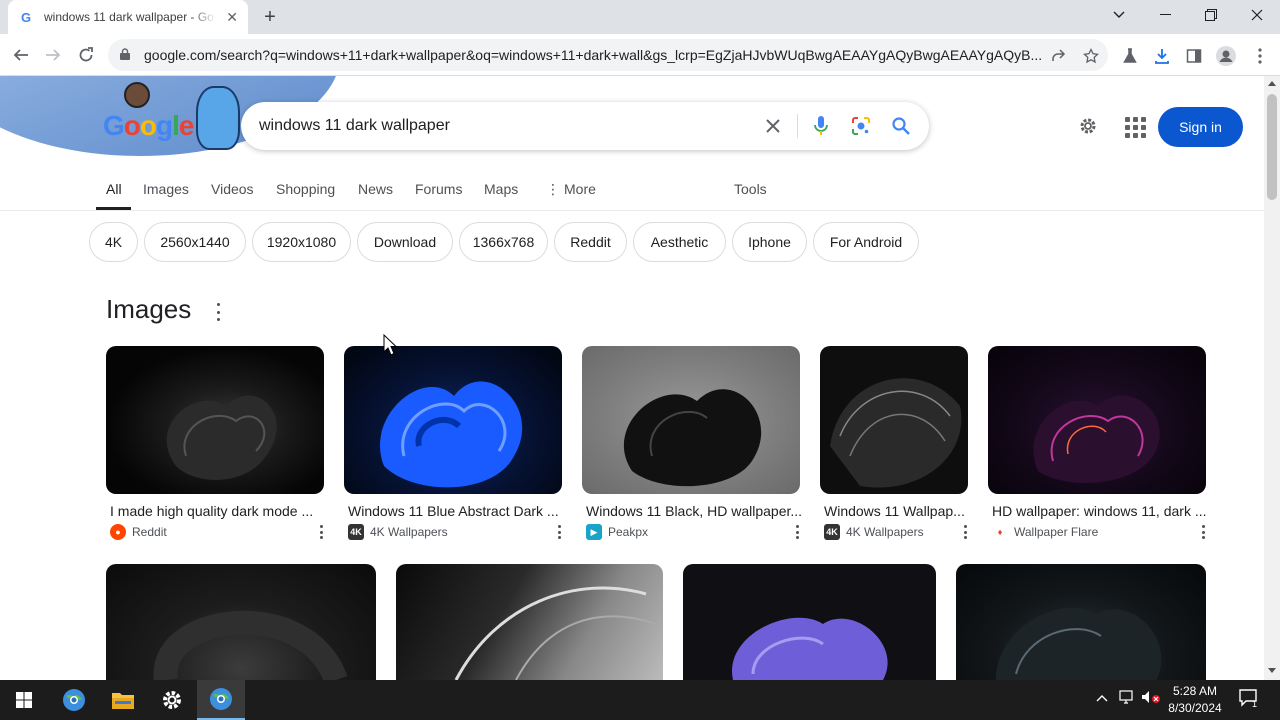 The height and width of the screenshot is (720, 1280). I want to click on scrollbar-thumb, so click(1272, 147).